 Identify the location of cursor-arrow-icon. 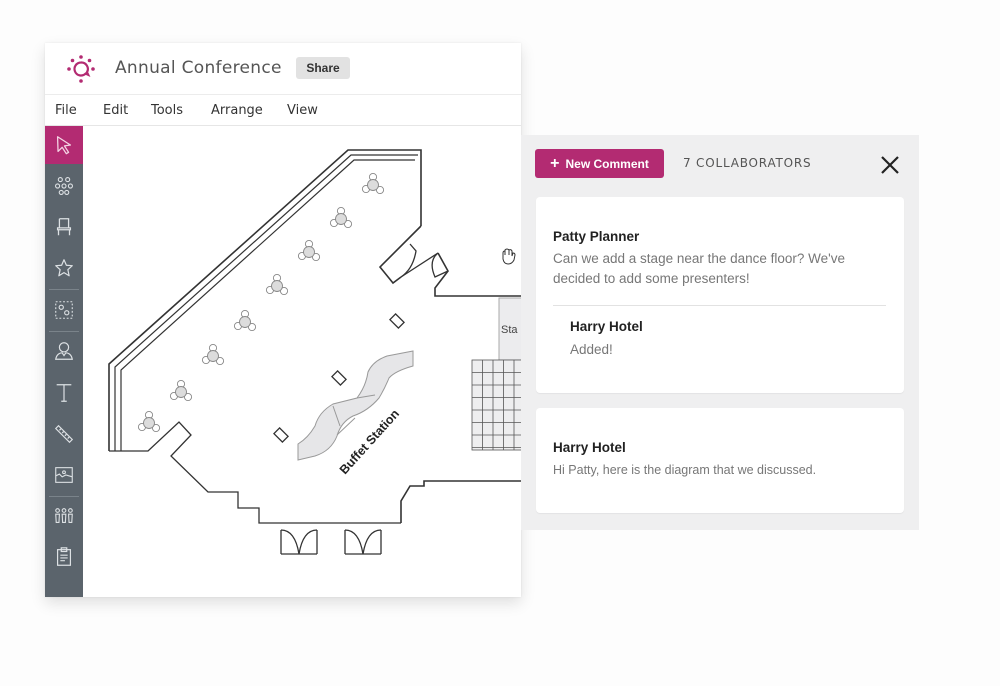
(64, 145).